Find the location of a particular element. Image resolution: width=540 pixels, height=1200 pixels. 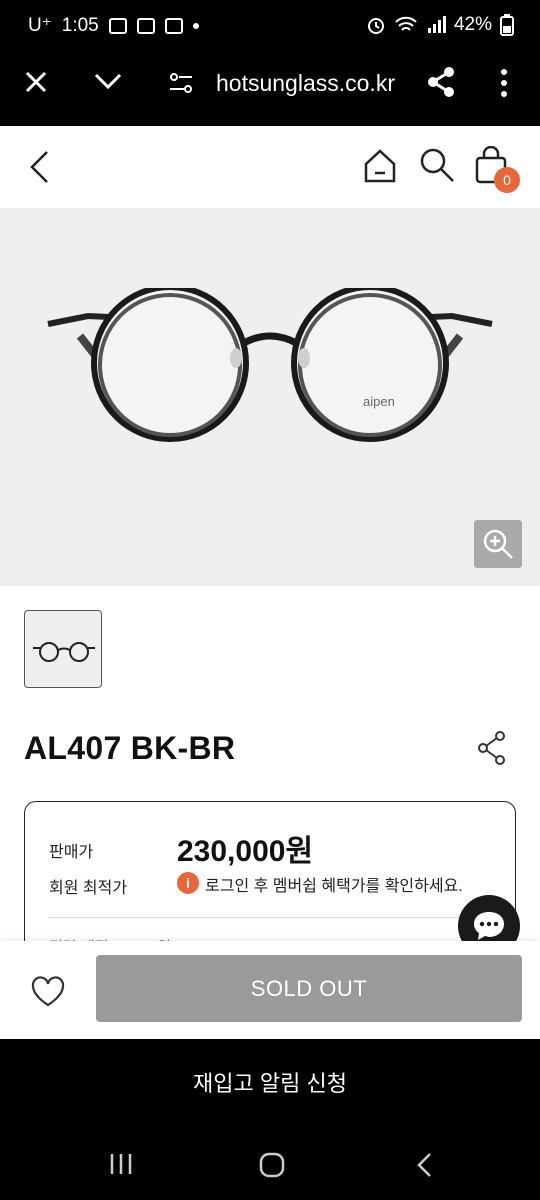

sold-out-button: SOLD OUT is located at coordinates (309, 988).